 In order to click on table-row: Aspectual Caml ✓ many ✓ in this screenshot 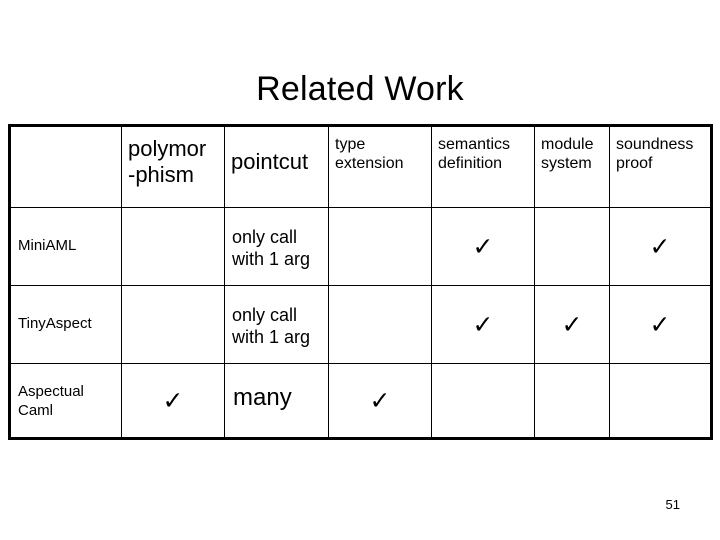, I will do `click(360, 401)`.